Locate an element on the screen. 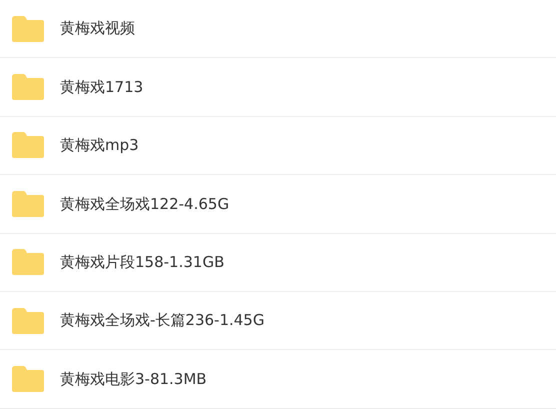  folder-row: 黄梅戏1713 is located at coordinates (278, 87).